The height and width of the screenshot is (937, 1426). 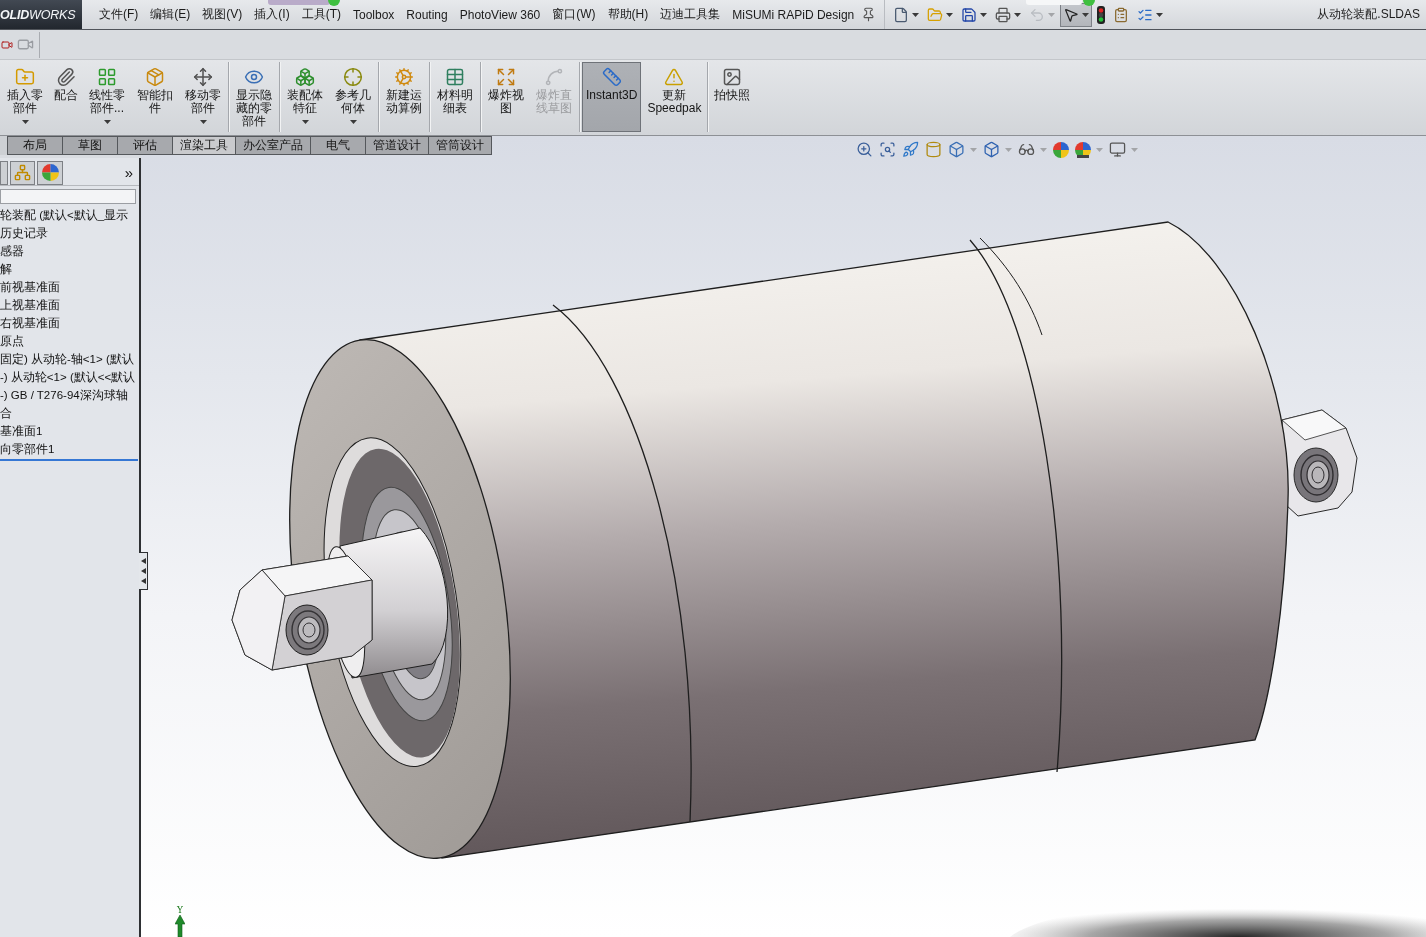 I want to click on tree-item: 上视基准面, so click(x=30, y=305).